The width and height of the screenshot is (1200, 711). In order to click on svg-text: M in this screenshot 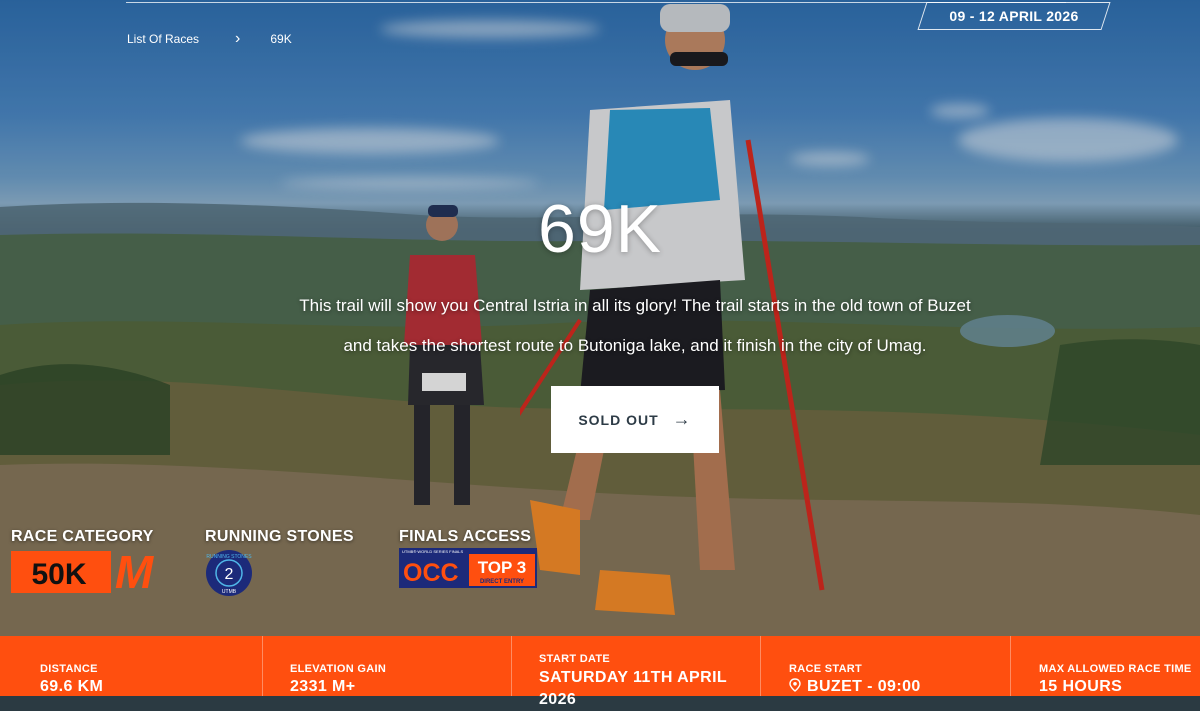, I will do `click(135, 572)`.